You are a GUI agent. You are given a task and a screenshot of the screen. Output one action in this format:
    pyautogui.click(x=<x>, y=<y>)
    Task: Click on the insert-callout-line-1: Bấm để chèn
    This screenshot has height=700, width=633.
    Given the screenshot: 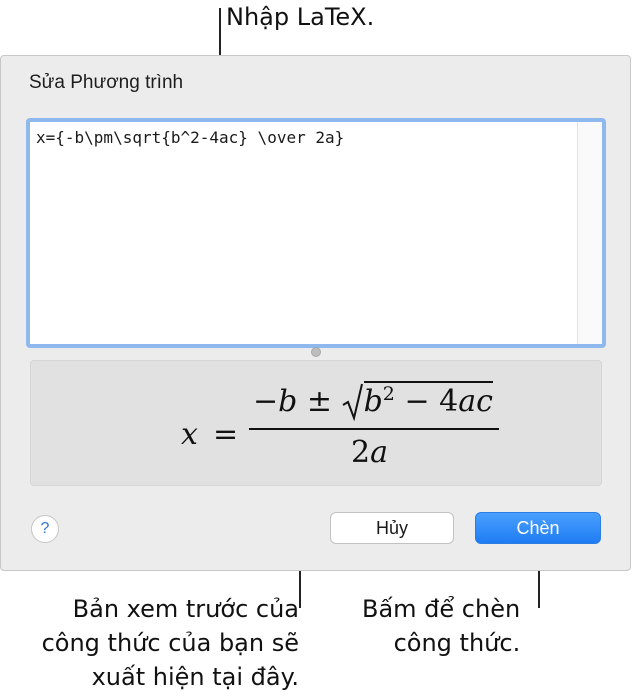 What is the action you would take?
    pyautogui.click(x=441, y=609)
    